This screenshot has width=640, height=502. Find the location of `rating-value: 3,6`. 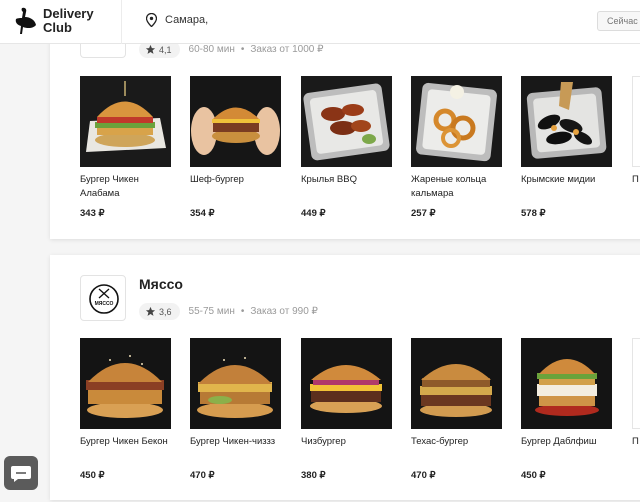

rating-value: 3,6 is located at coordinates (165, 311).